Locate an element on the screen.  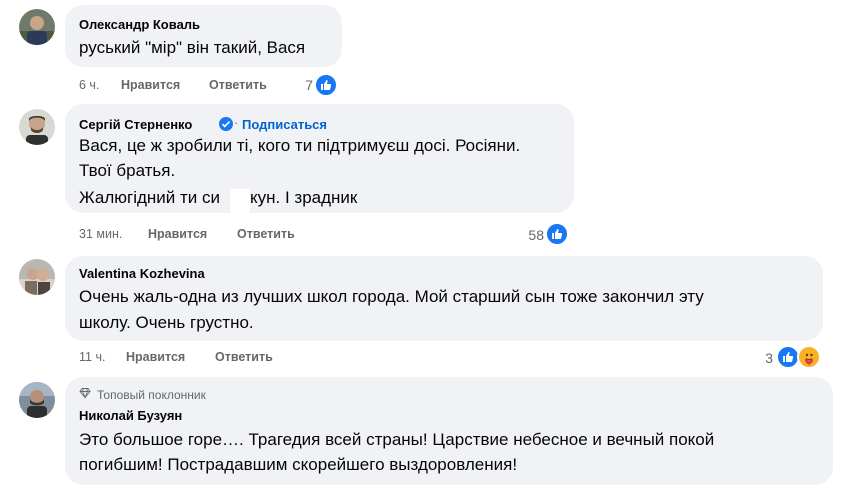
comment-time: 31 мин. is located at coordinates (100, 234).